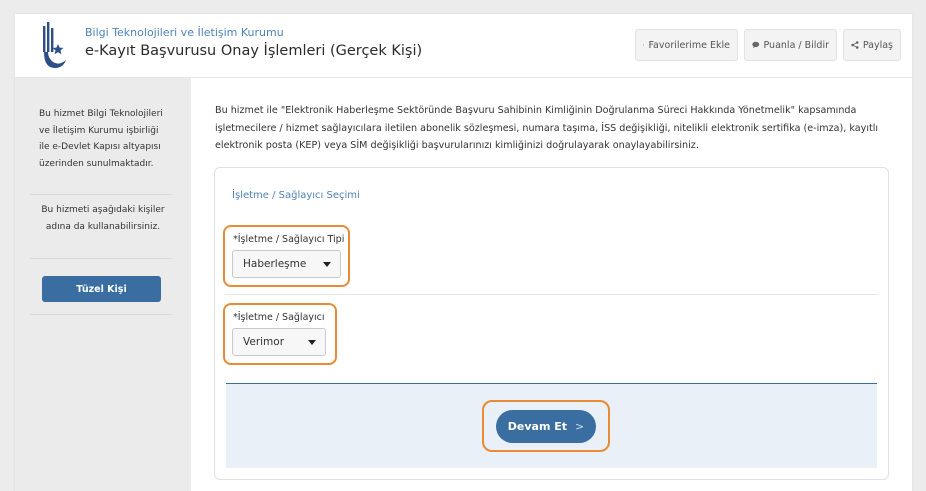  I want to click on speech-bubble-icon, so click(756, 45).